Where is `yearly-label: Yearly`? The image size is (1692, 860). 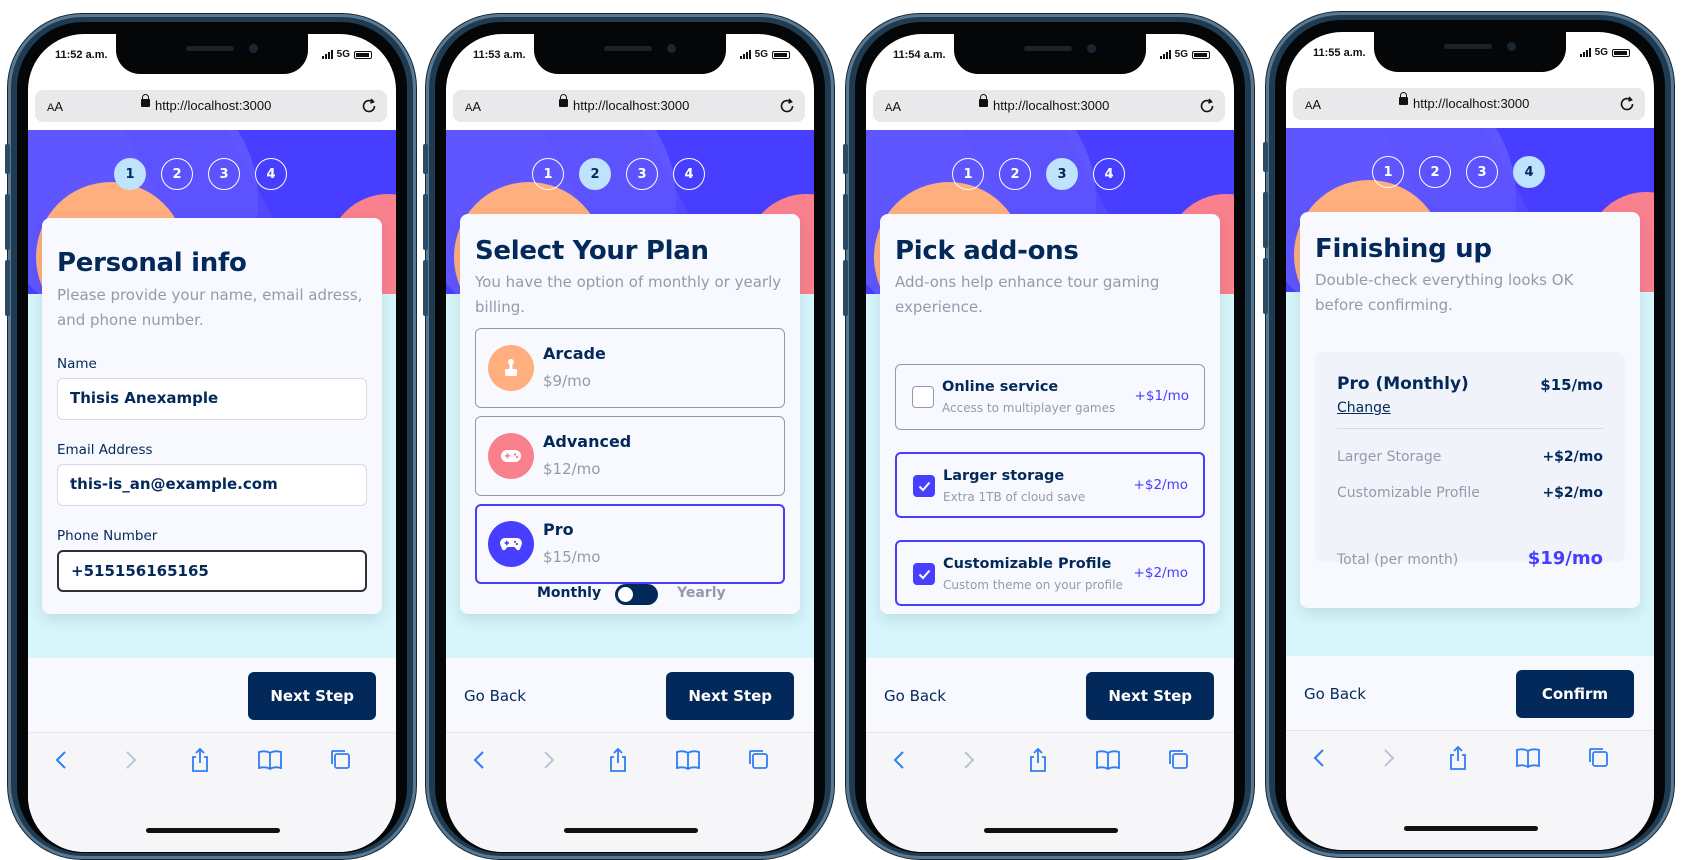
yearly-label: Yearly is located at coordinates (701, 593).